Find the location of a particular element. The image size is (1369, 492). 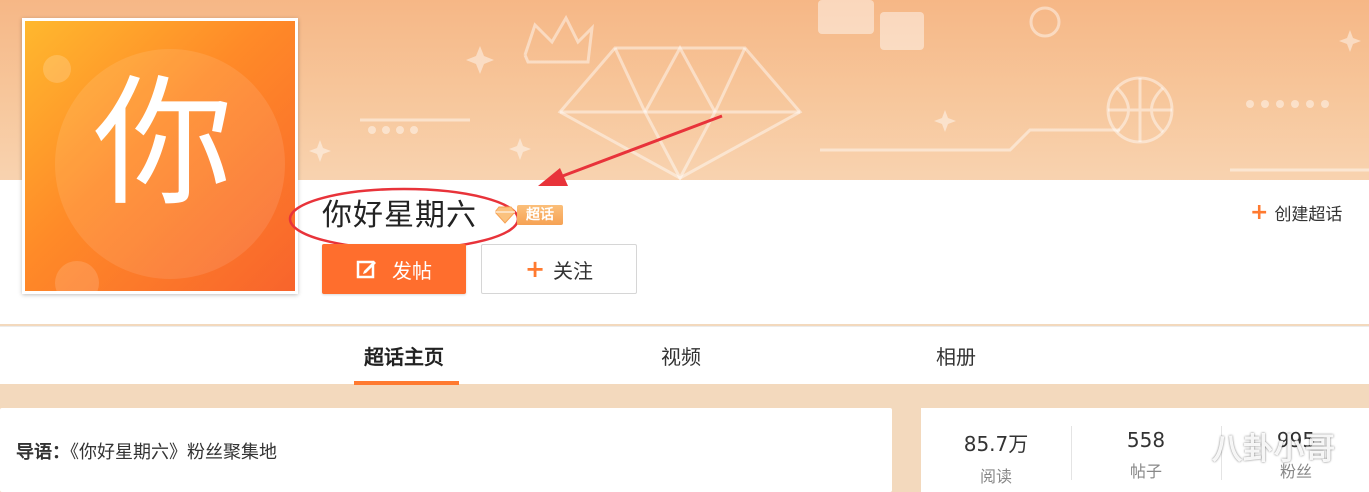

watermark: 八卦小哥 is located at coordinates (1274, 449).